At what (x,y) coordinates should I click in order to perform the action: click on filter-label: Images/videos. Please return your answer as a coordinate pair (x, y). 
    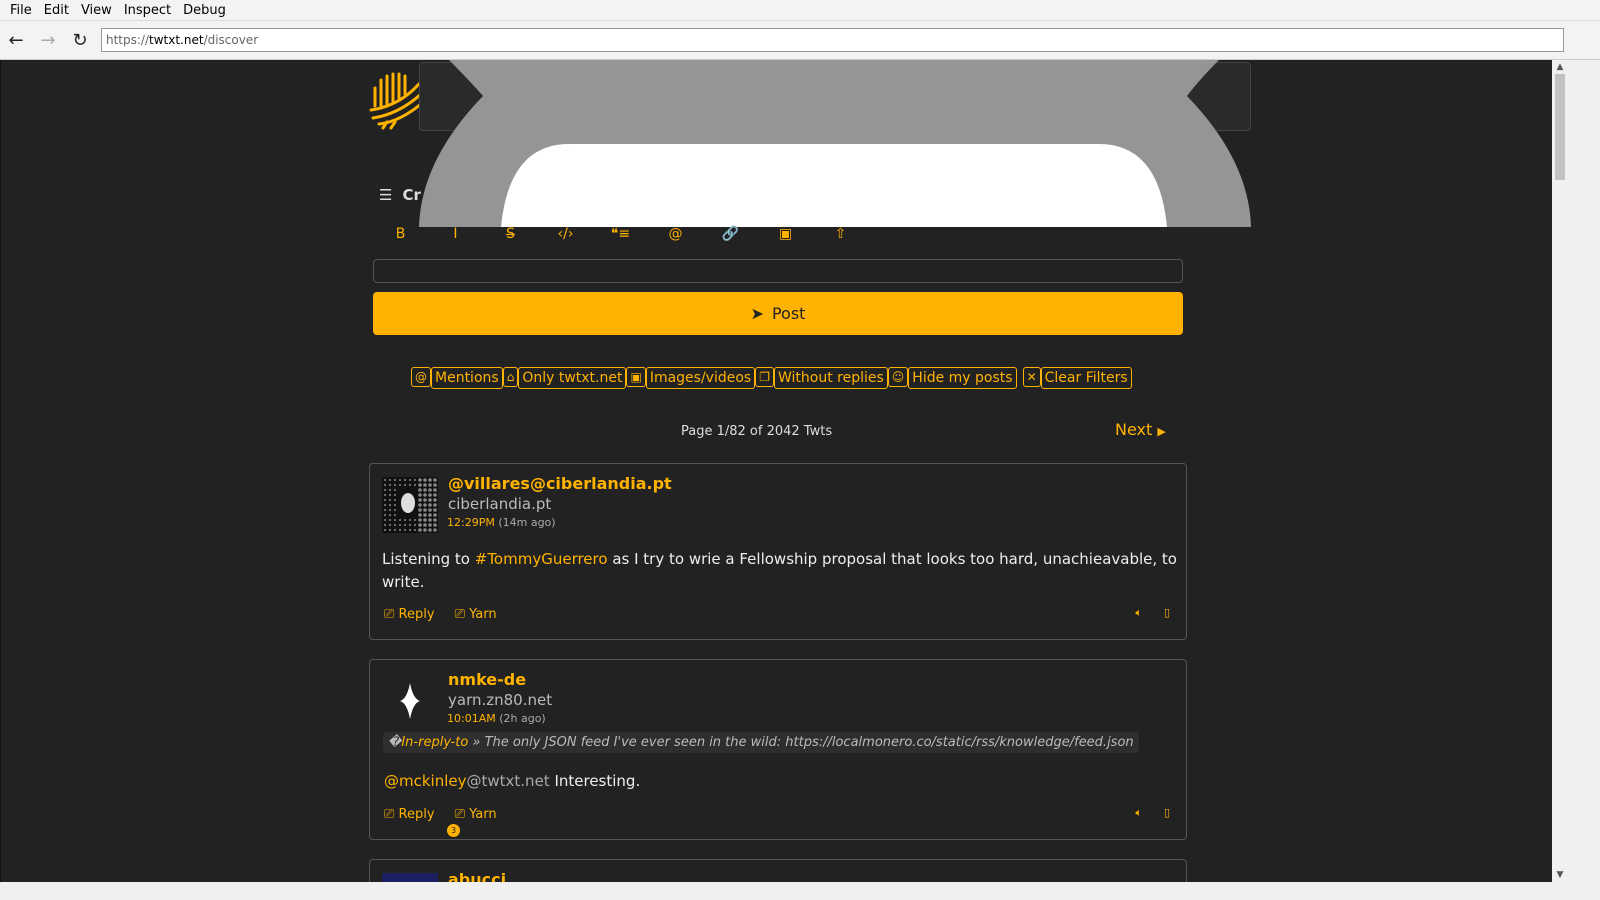
    Looking at the image, I should click on (700, 378).